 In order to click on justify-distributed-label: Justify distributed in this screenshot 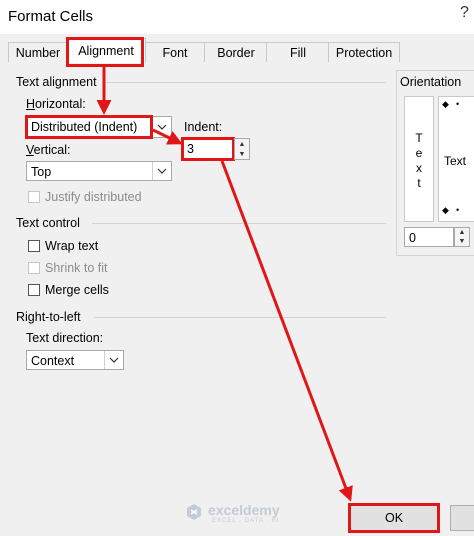, I will do `click(93, 197)`.